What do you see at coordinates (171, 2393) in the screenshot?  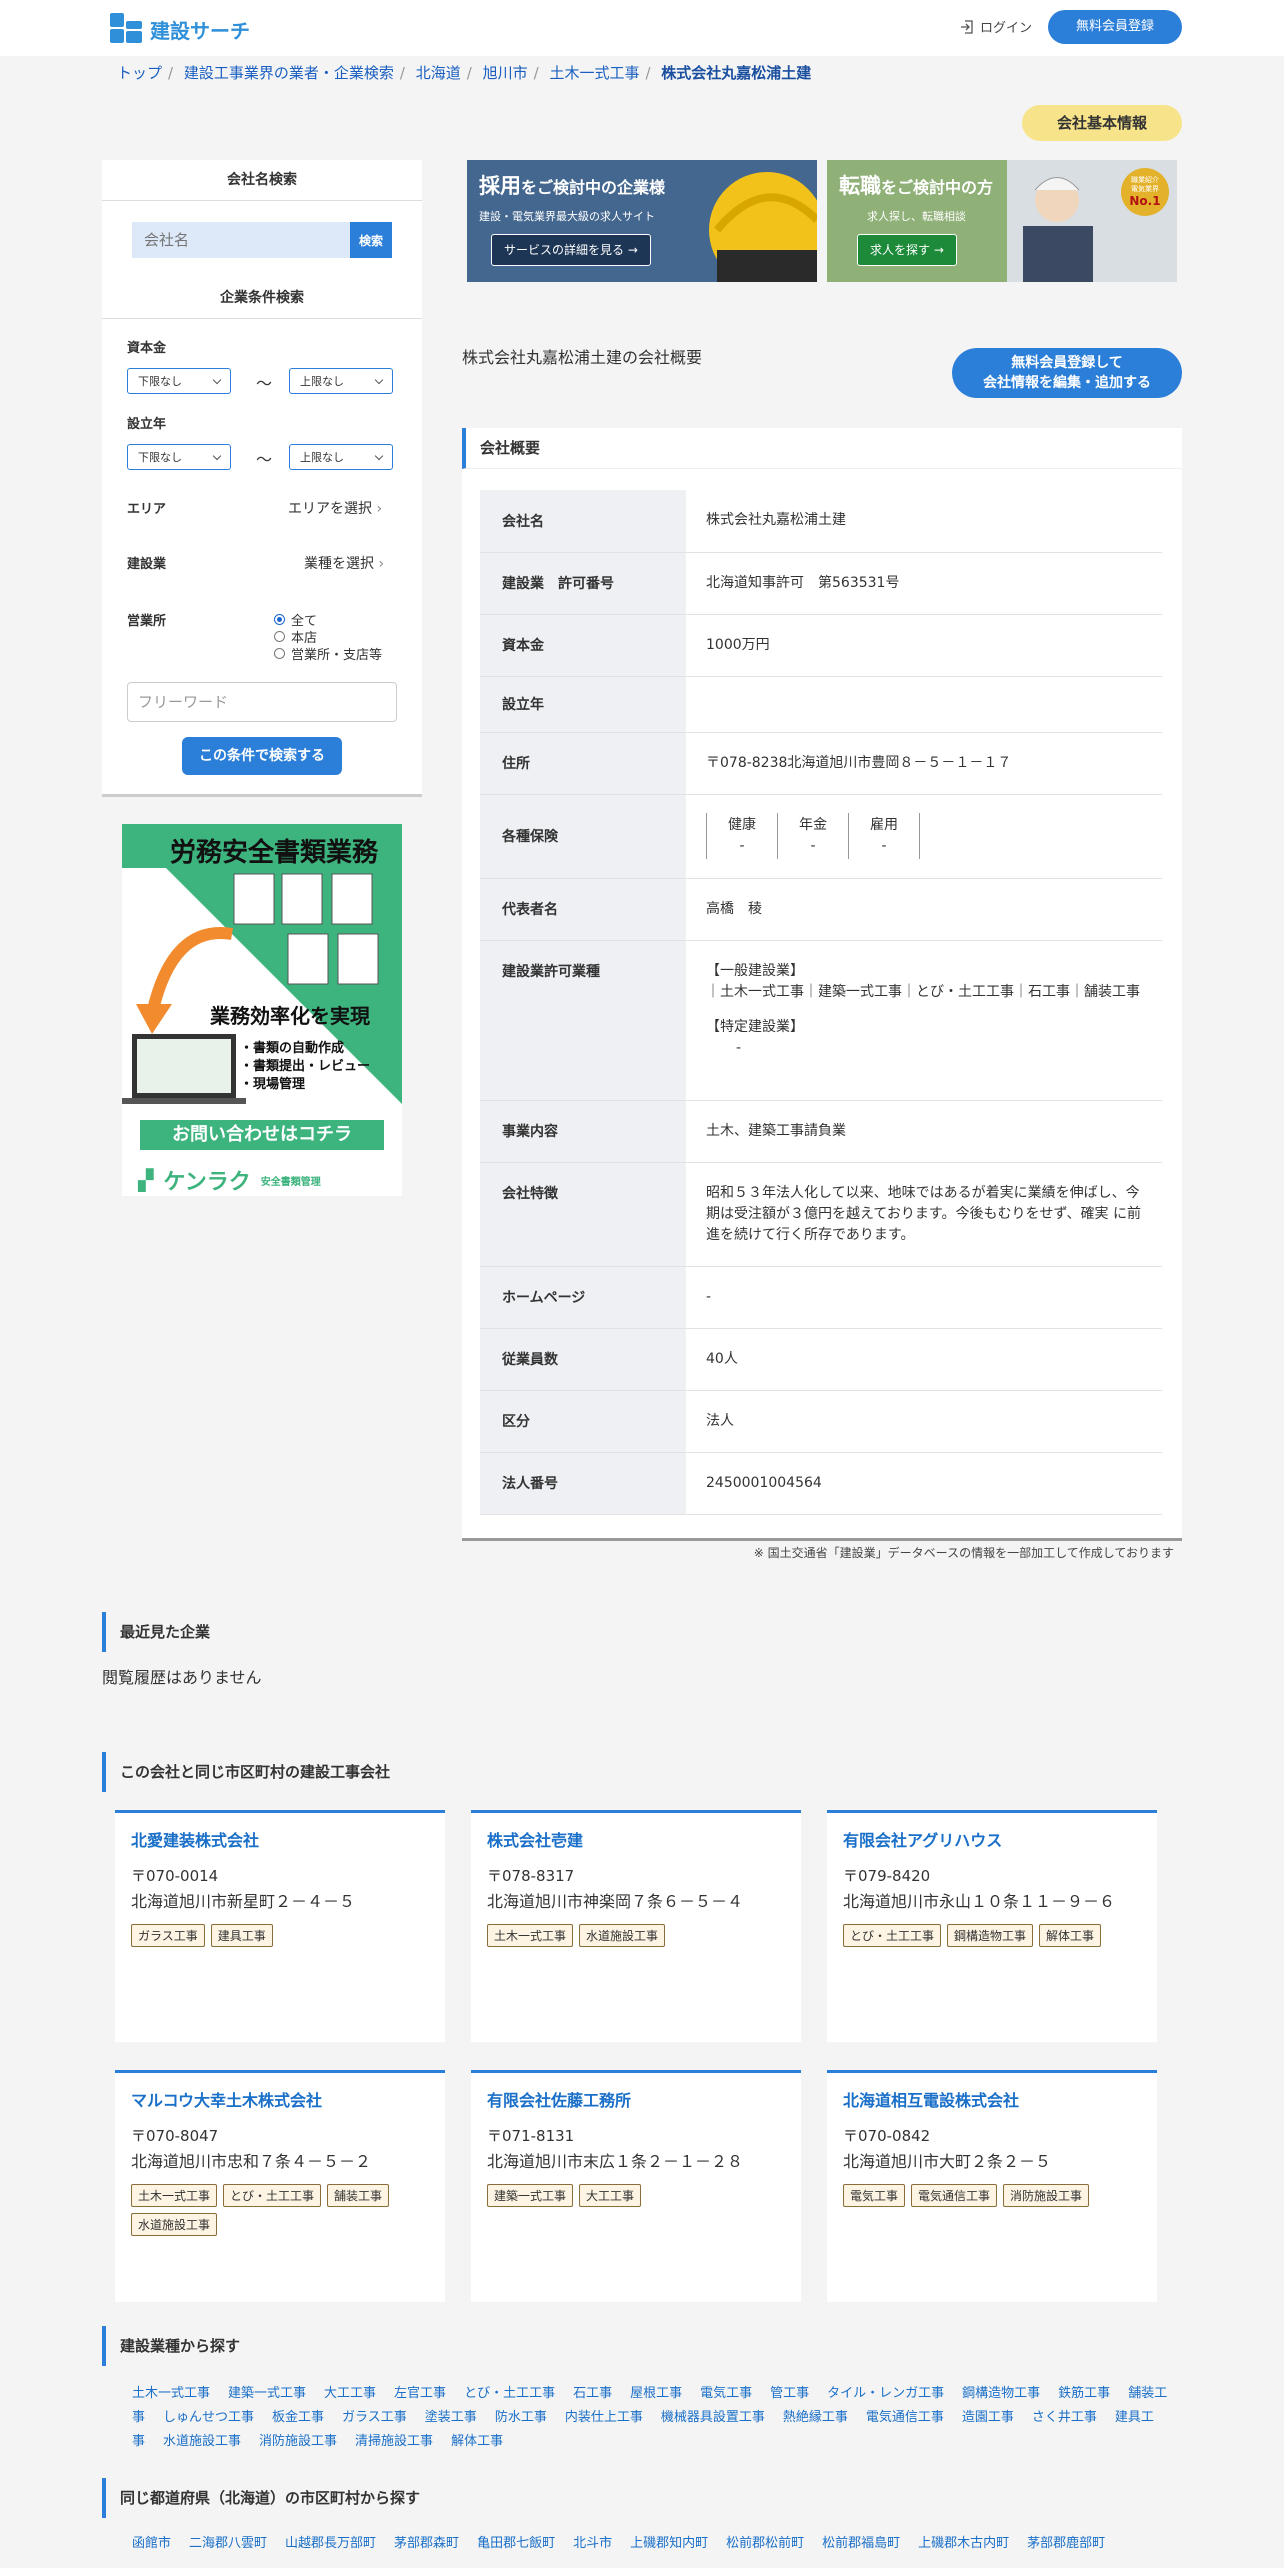 I see `industry-link: 土木一式工事` at bounding box center [171, 2393].